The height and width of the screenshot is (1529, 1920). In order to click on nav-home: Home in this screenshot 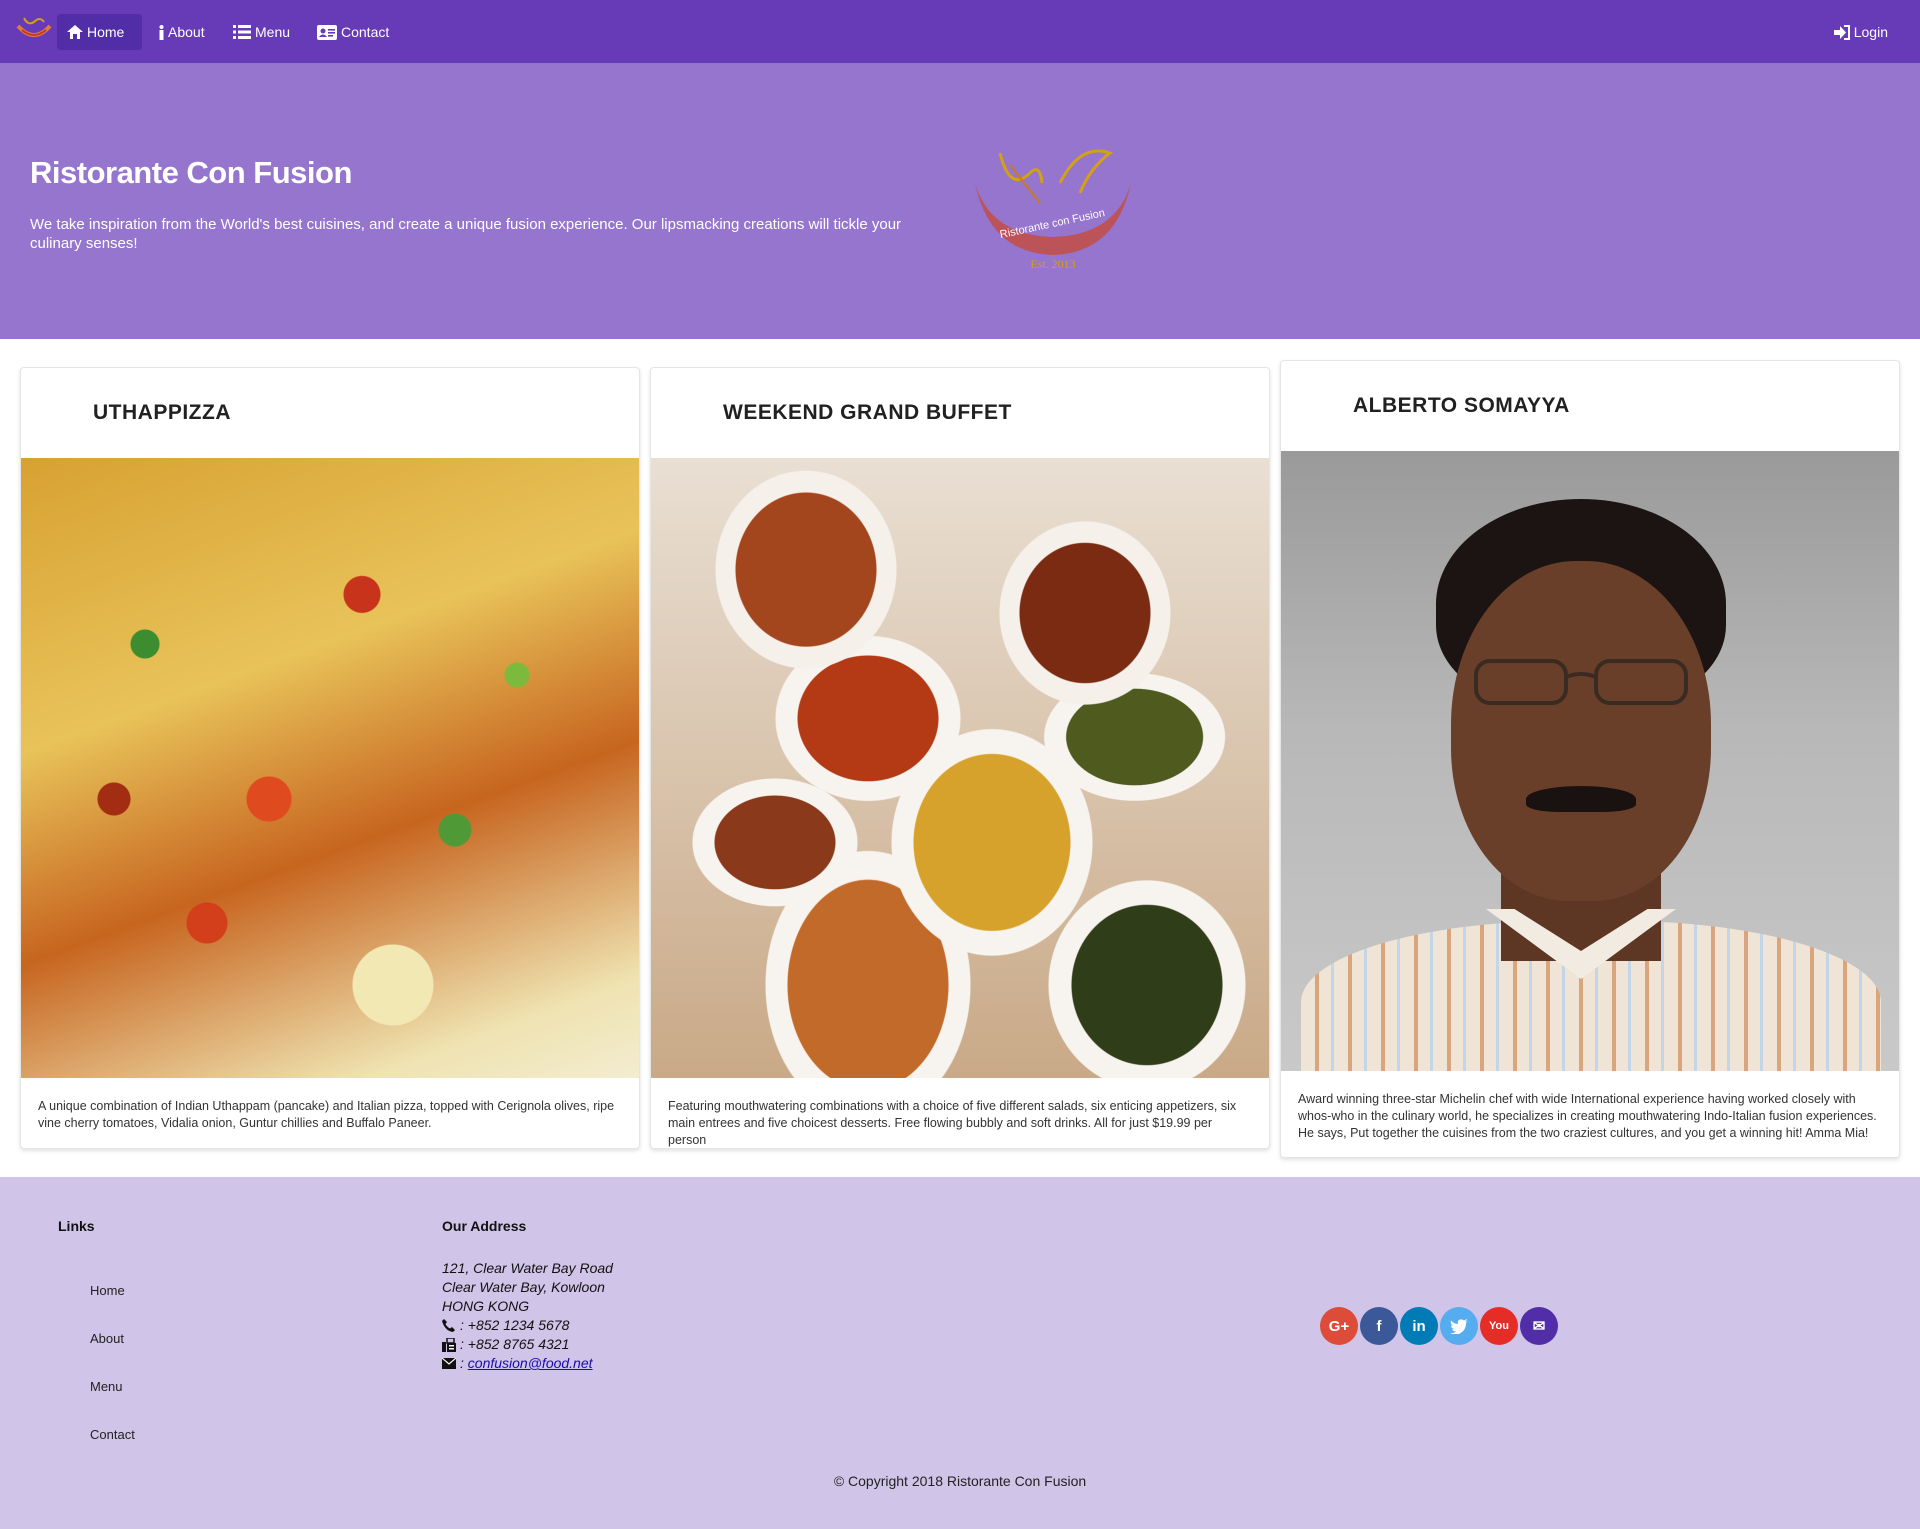, I will do `click(99, 32)`.